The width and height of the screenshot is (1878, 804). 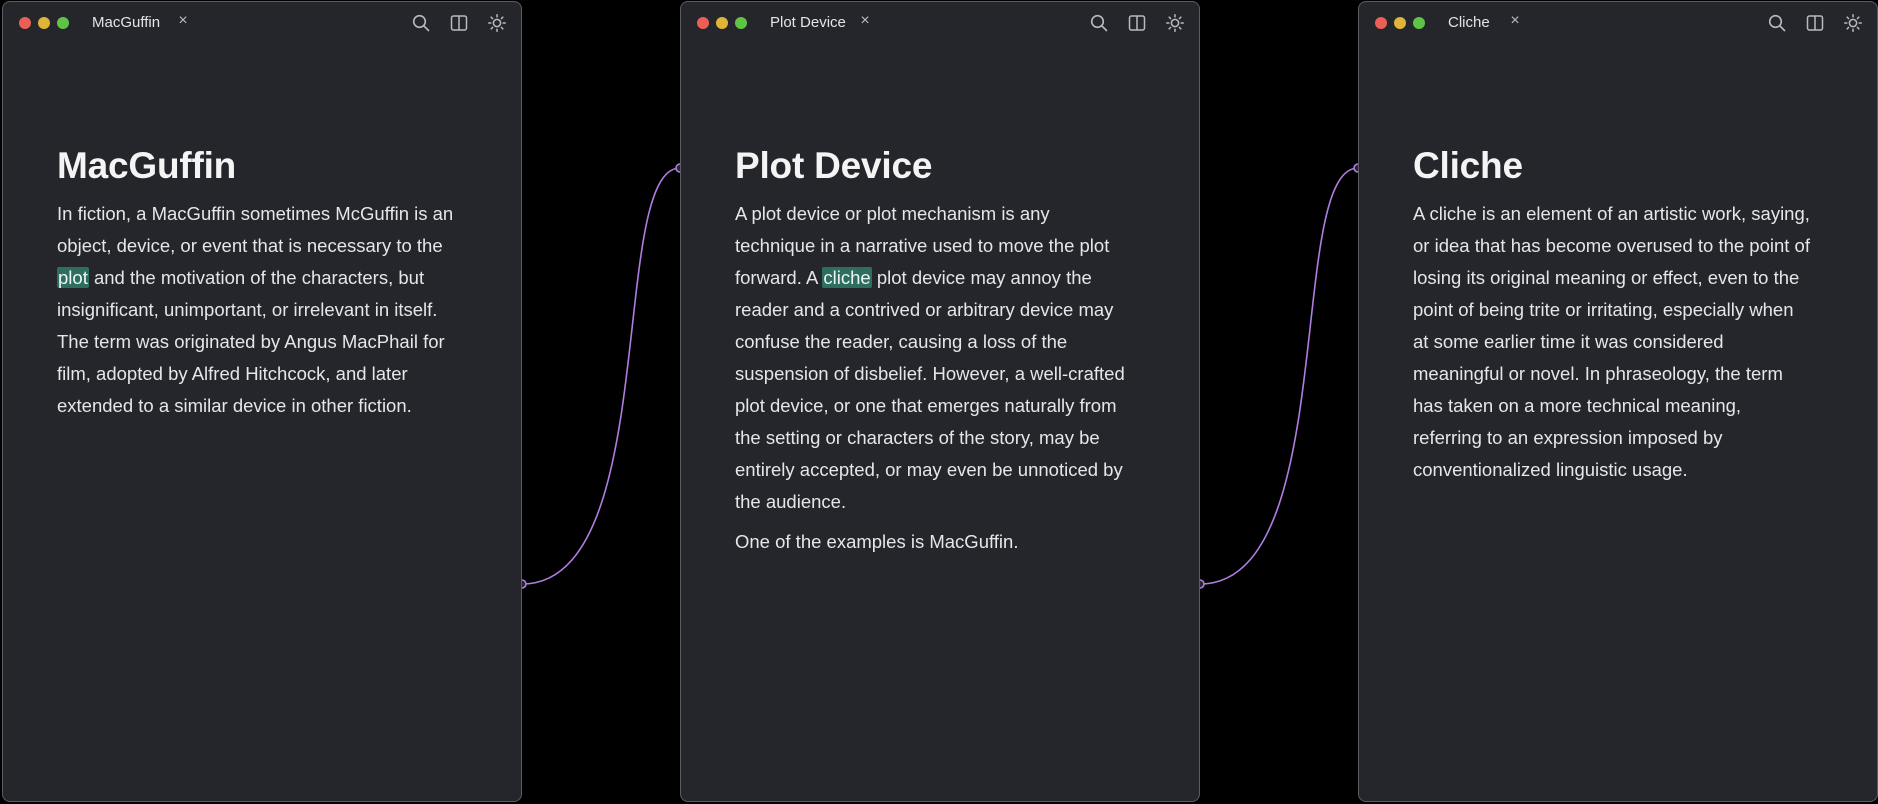 I want to click on document-title: Plot Device, so click(x=834, y=165).